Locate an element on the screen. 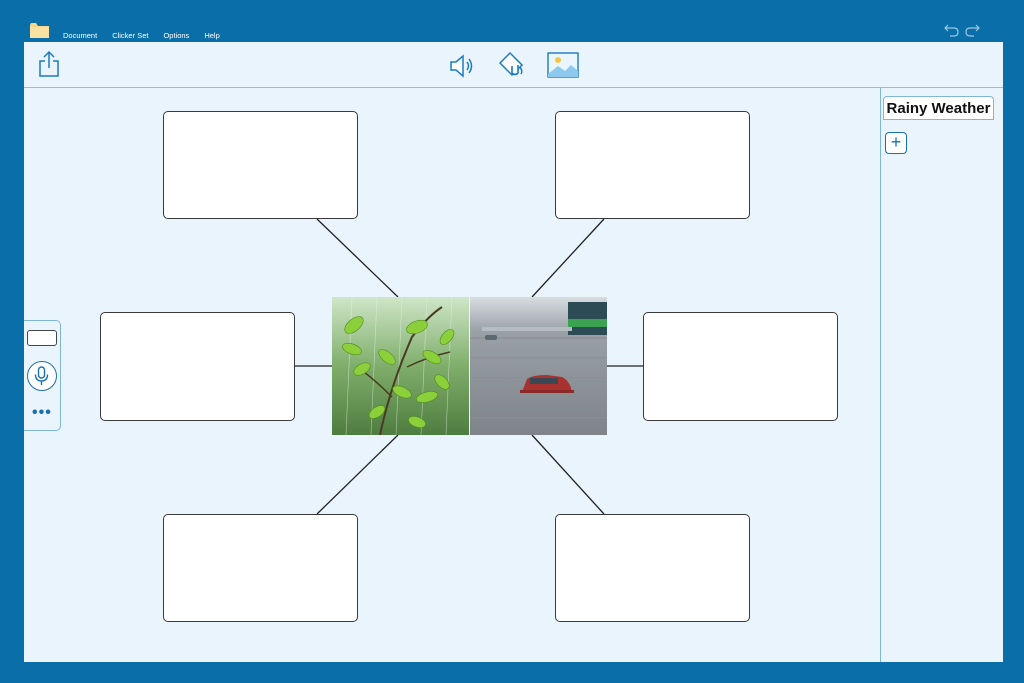  toolbar is located at coordinates (513, 64).